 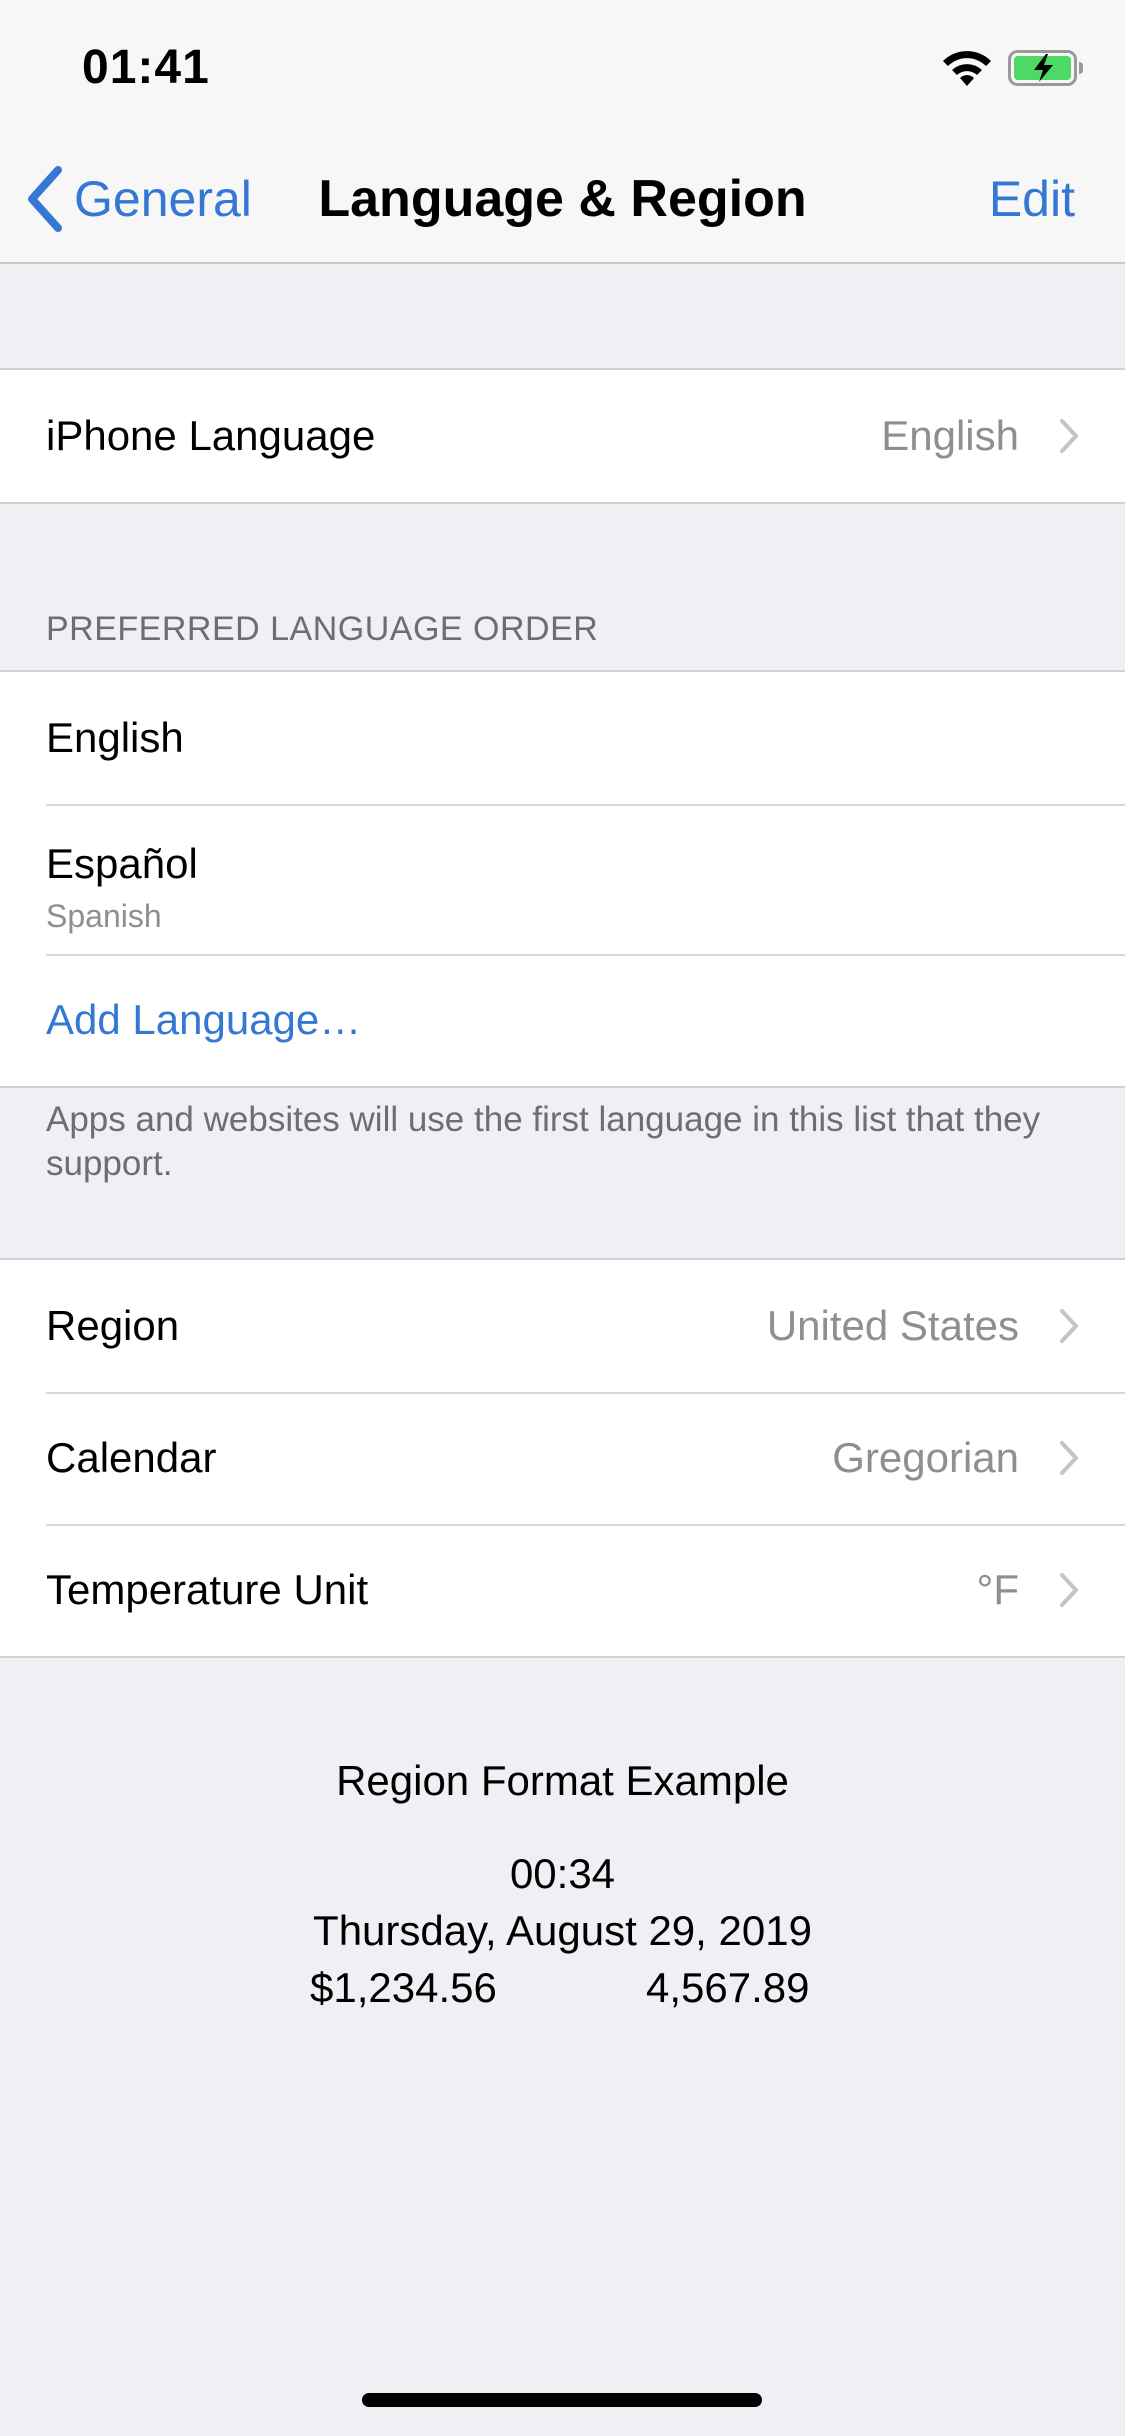 I want to click on language-label: Español, so click(x=122, y=863).